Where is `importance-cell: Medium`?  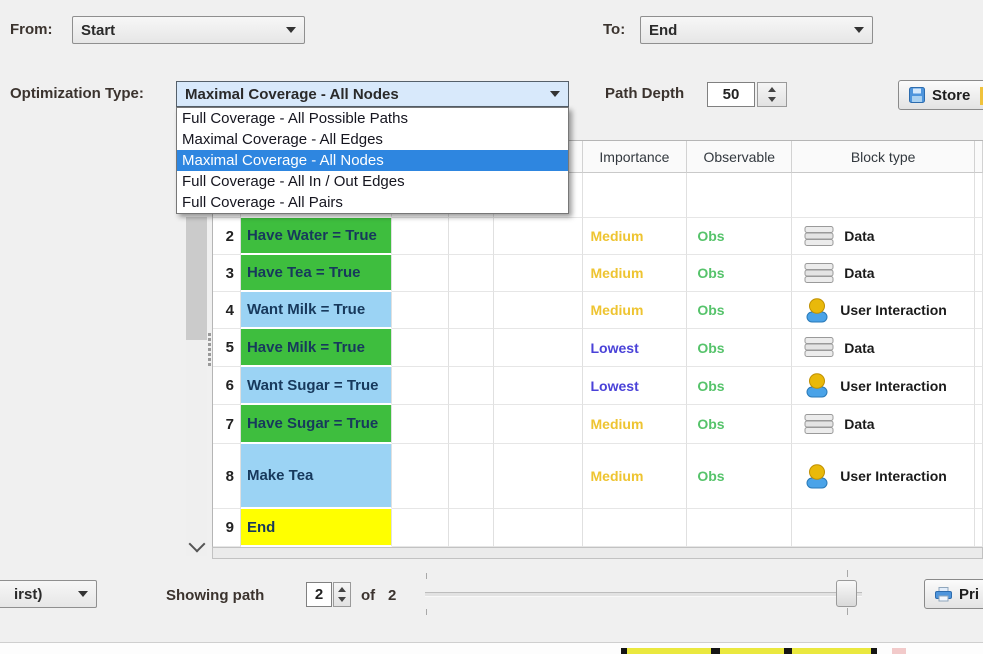
importance-cell: Medium is located at coordinates (635, 310).